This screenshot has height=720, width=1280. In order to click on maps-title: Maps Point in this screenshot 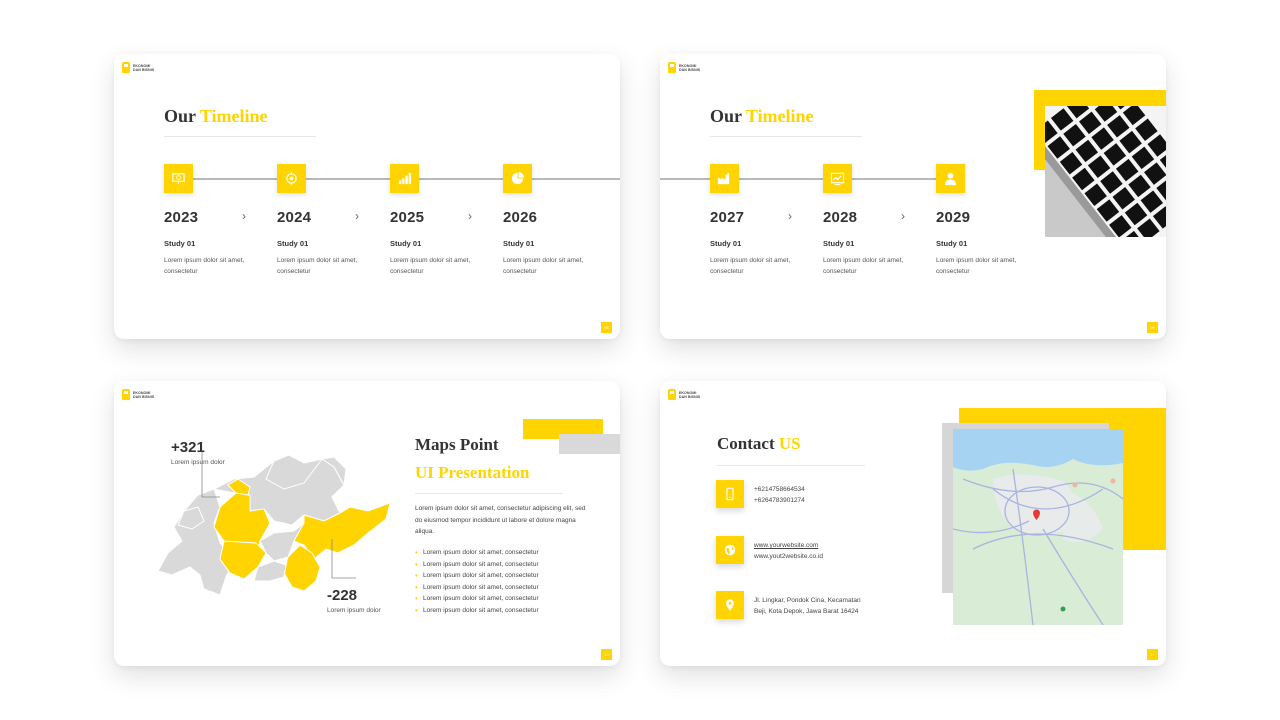, I will do `click(457, 444)`.